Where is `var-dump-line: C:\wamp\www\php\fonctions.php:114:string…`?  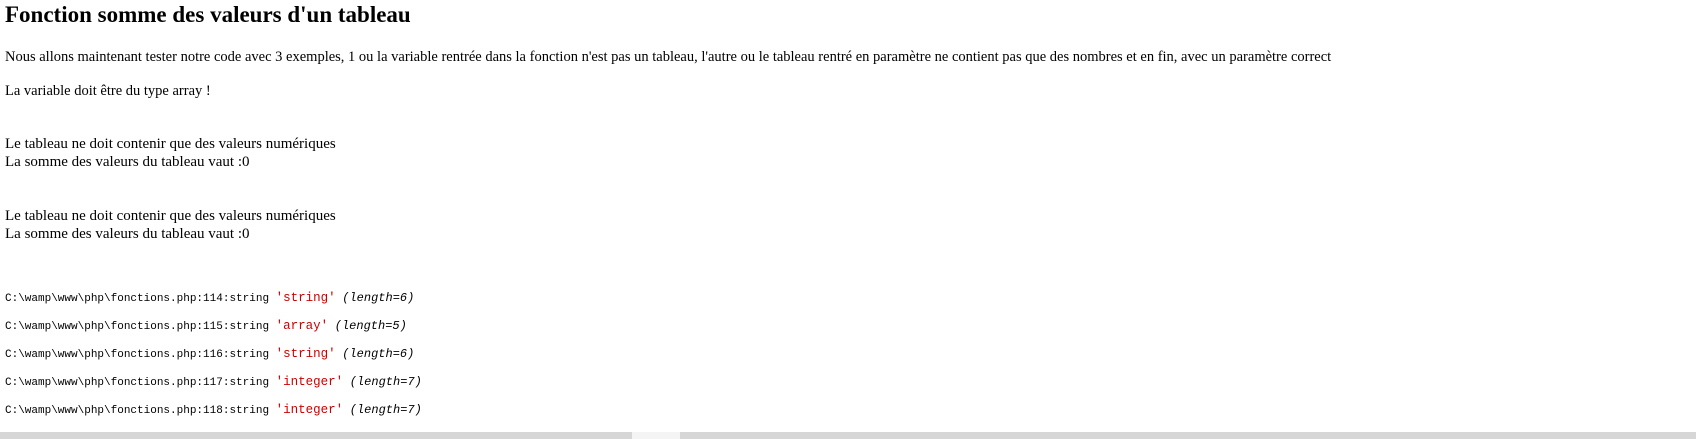 var-dump-line: C:\wamp\www\php\fonctions.php:114:string… is located at coordinates (209, 298).